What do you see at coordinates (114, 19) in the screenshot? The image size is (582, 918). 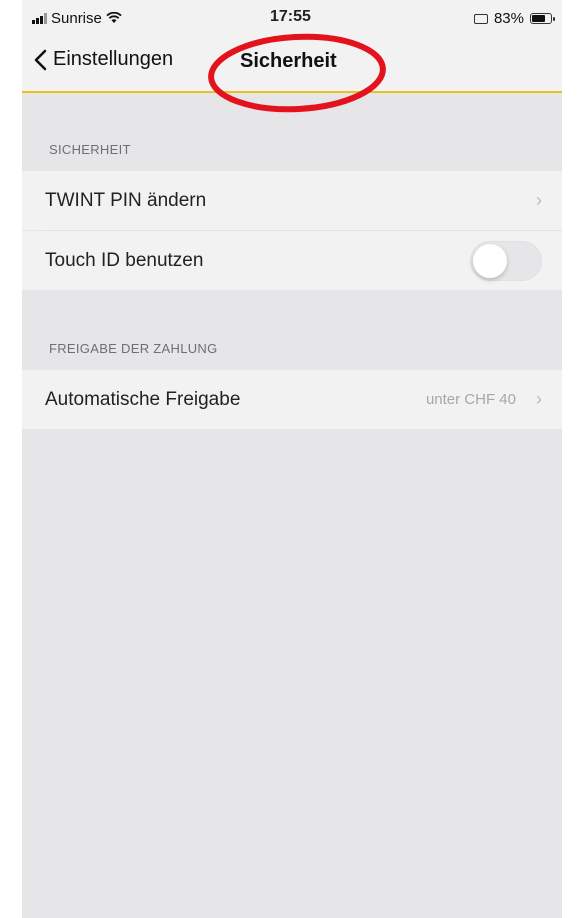 I see `wifi-icon` at bounding box center [114, 19].